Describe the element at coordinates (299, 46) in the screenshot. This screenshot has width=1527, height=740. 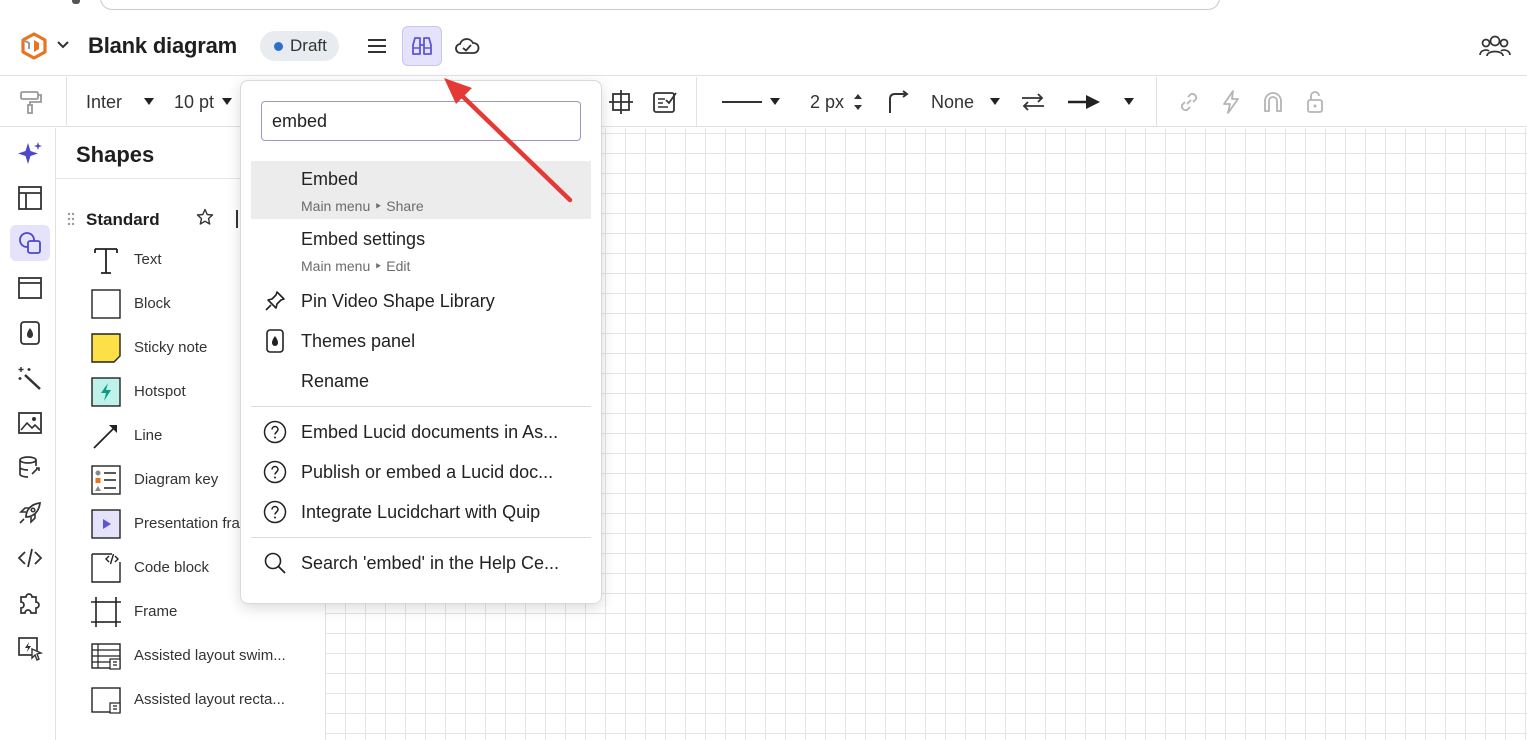
I see `status-badge: Draft` at that location.